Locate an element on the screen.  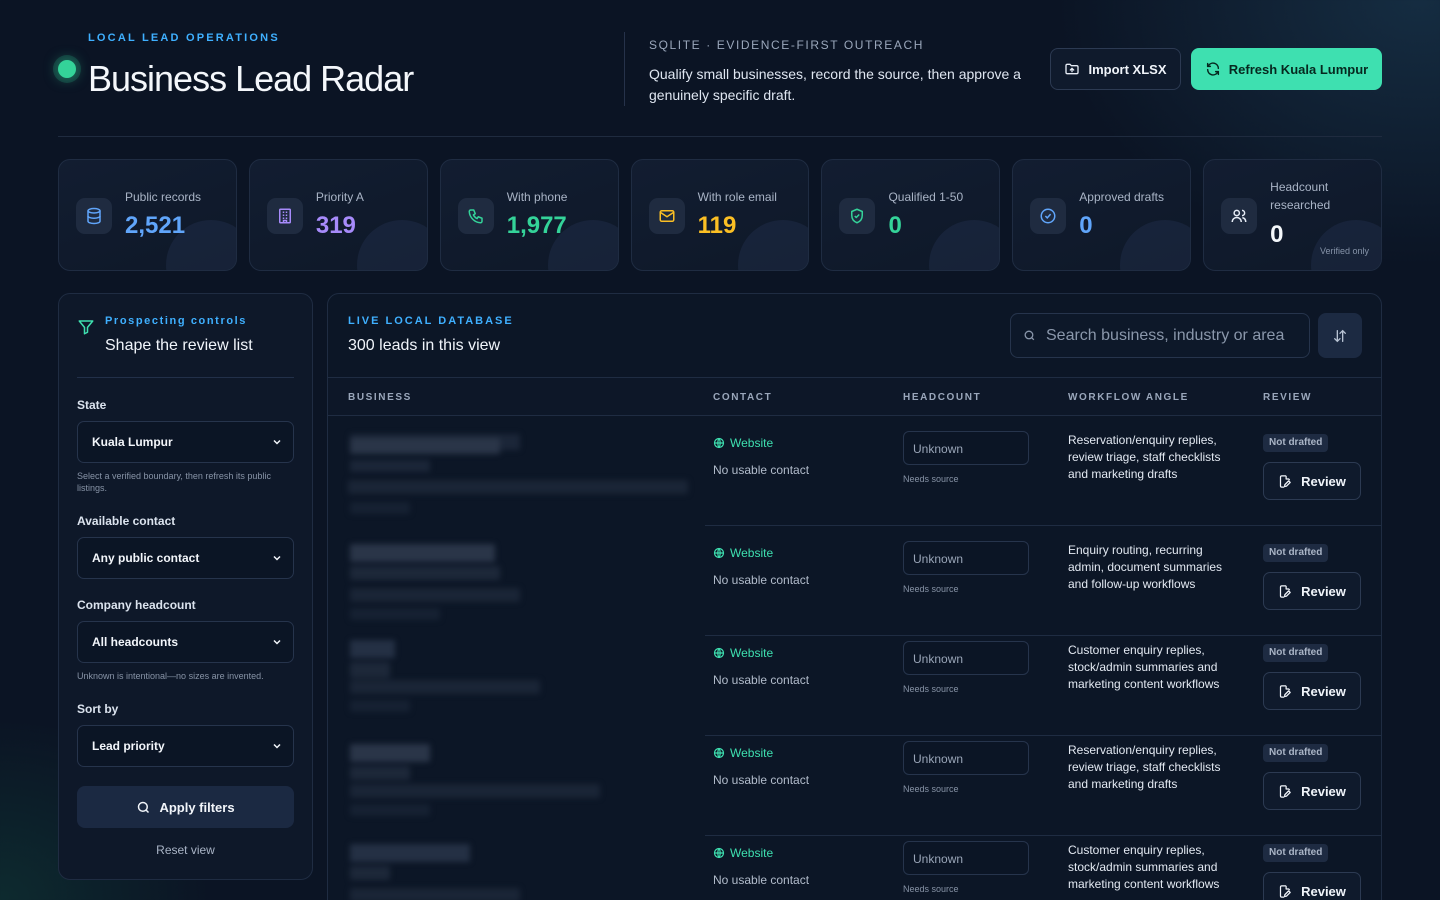
stat-value: 119 is located at coordinates (717, 225).